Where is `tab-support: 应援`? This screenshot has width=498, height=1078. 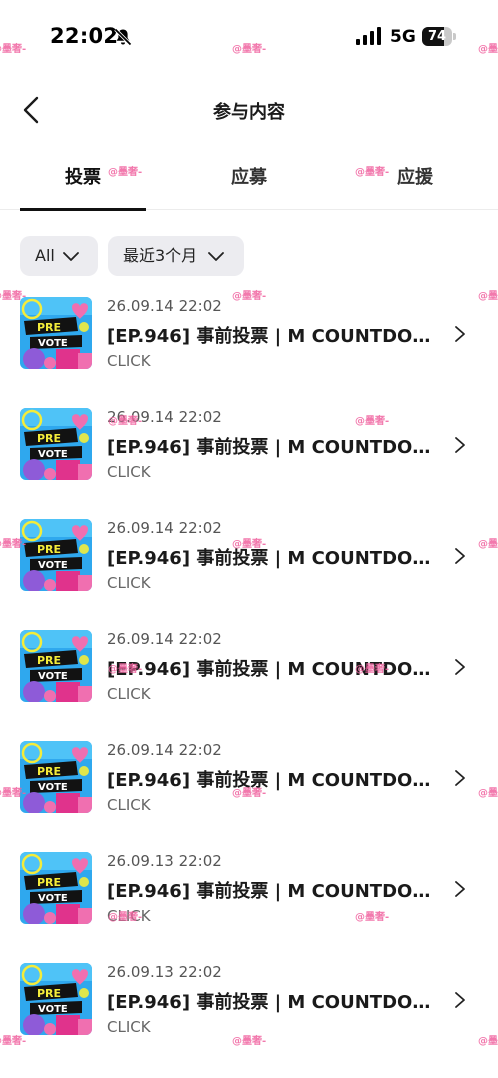 tab-support: 应援 is located at coordinates (415, 180).